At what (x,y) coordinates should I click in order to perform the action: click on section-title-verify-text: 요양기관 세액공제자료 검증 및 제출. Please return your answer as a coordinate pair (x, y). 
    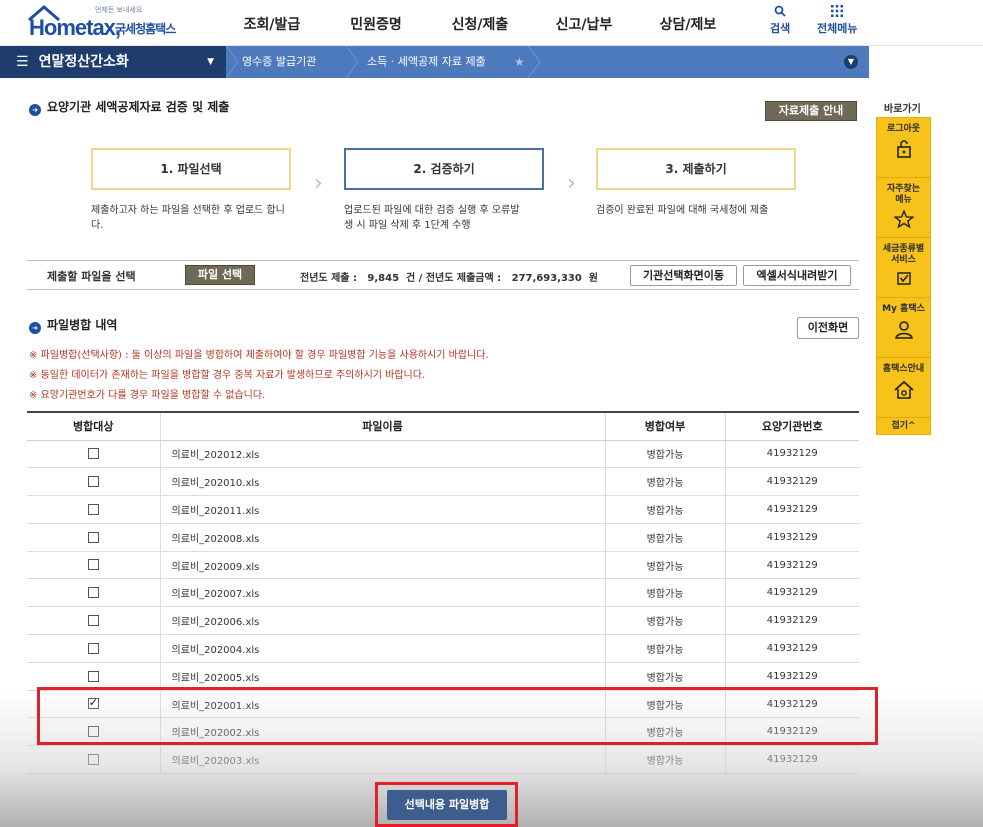
    Looking at the image, I should click on (138, 107).